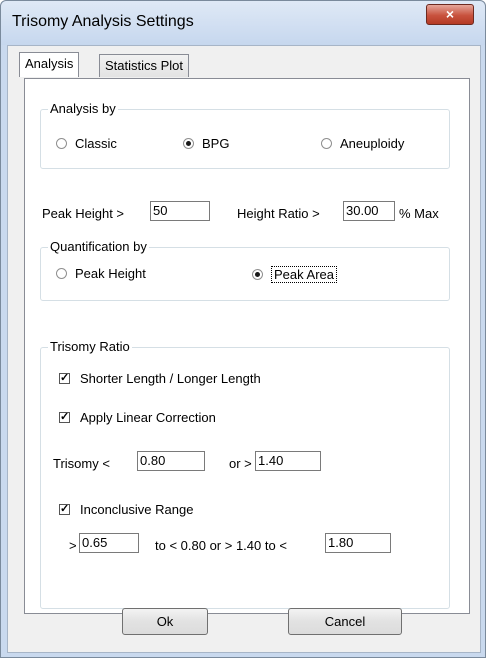 The width and height of the screenshot is (486, 658). What do you see at coordinates (180, 211) in the screenshot?
I see `peak-height-input: 50` at bounding box center [180, 211].